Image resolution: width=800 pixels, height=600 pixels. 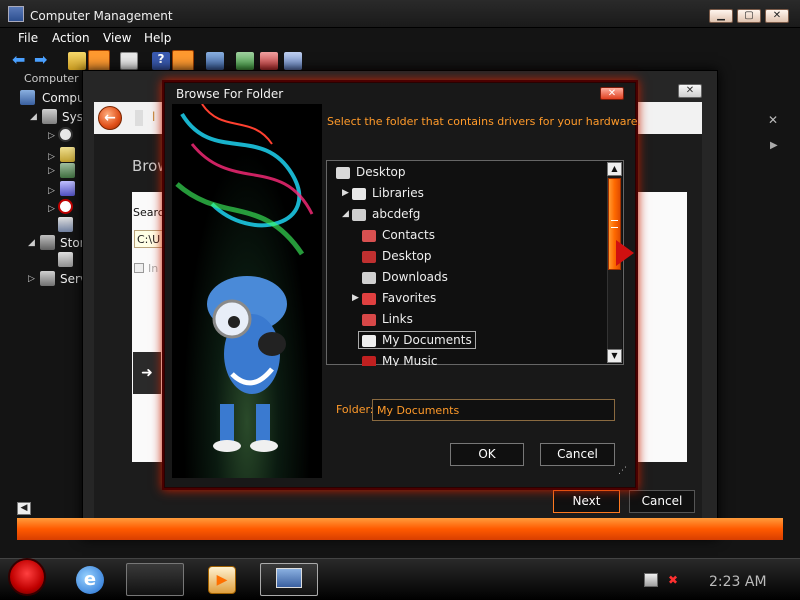 I want to click on tree-item: Compu, so click(x=63, y=98).